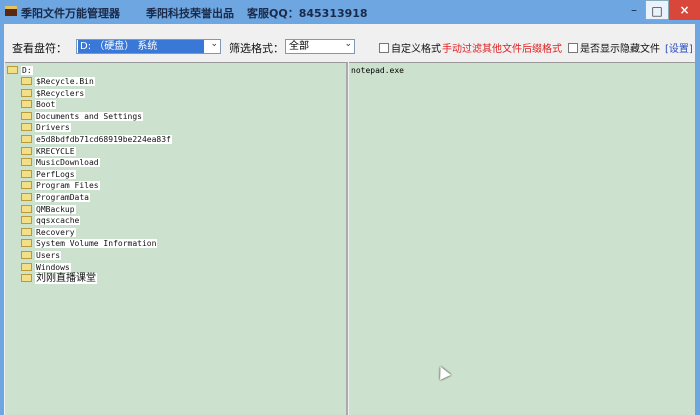 The image size is (700, 415). I want to click on tree-folder: 刘刚直播课堂, so click(59, 279).